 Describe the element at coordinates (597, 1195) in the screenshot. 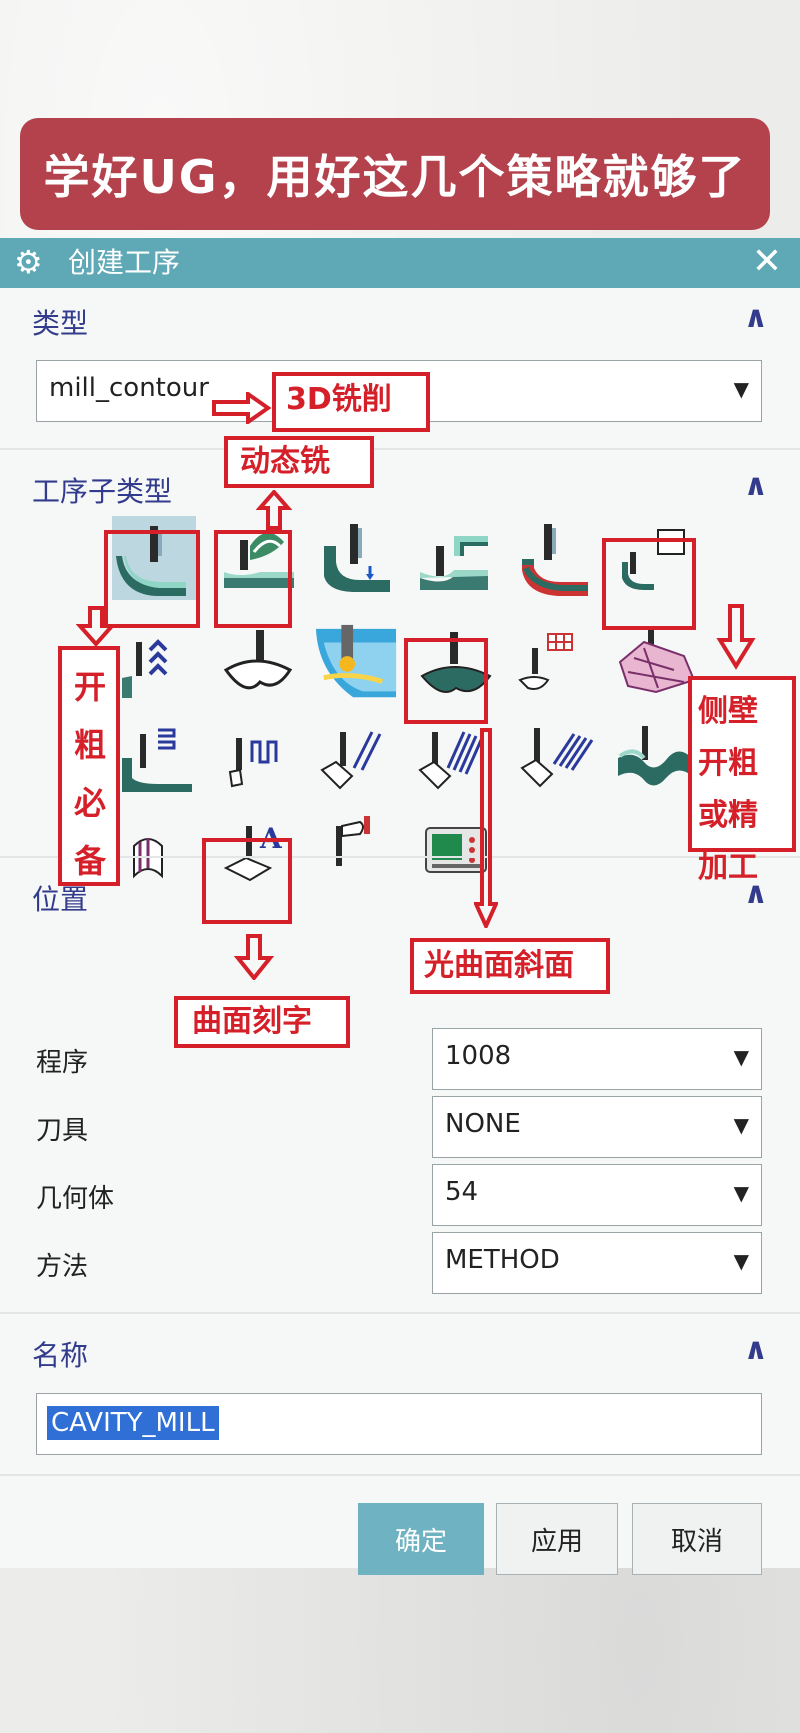

I see `geometry-select: 54 ▼` at that location.